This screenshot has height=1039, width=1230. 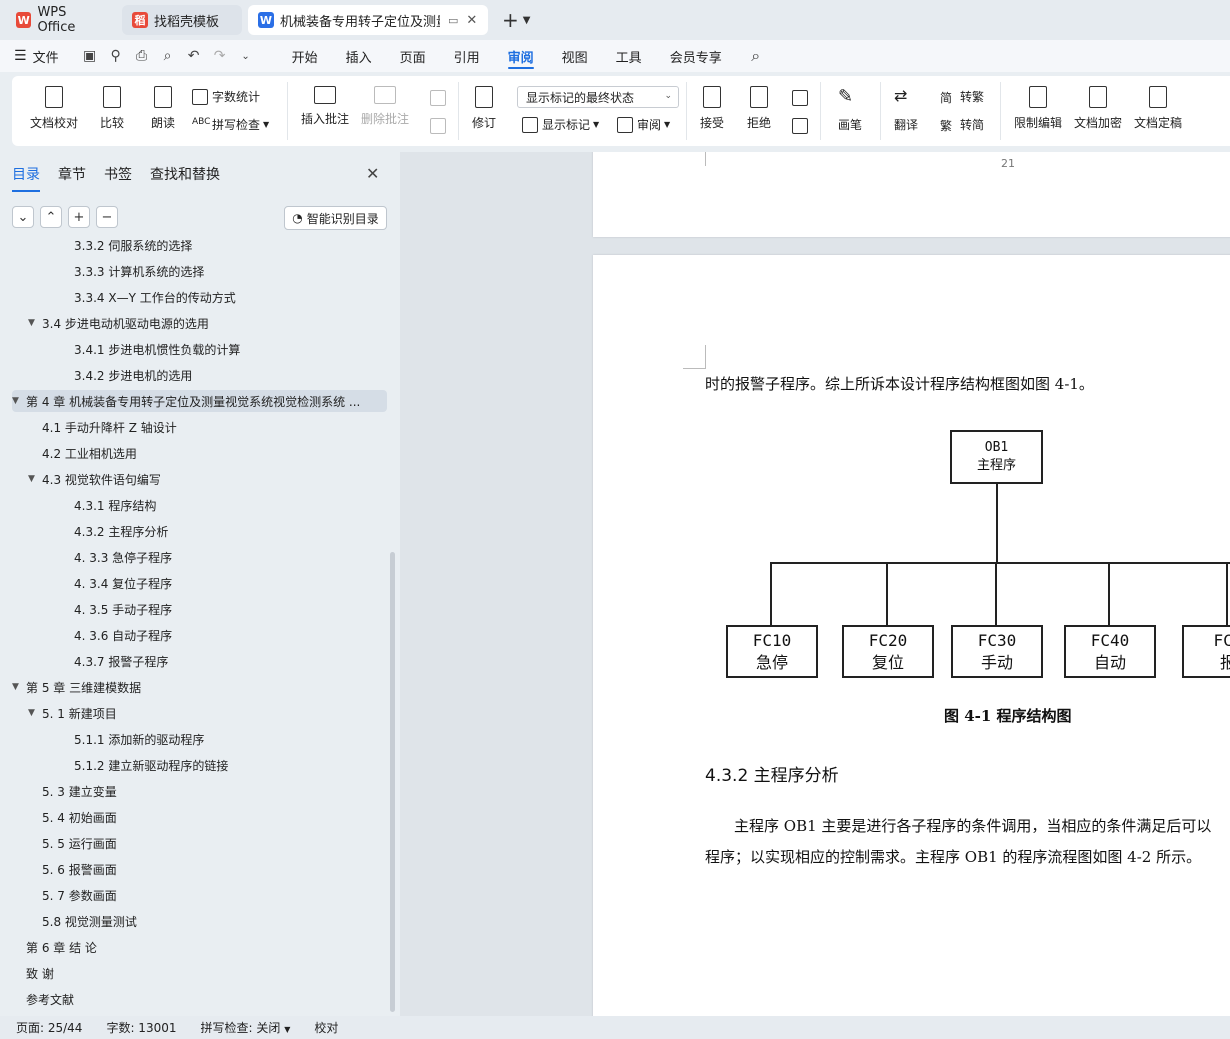 What do you see at coordinates (560, 124) in the screenshot?
I see `show-markup-button: 显示标记 ▼` at bounding box center [560, 124].